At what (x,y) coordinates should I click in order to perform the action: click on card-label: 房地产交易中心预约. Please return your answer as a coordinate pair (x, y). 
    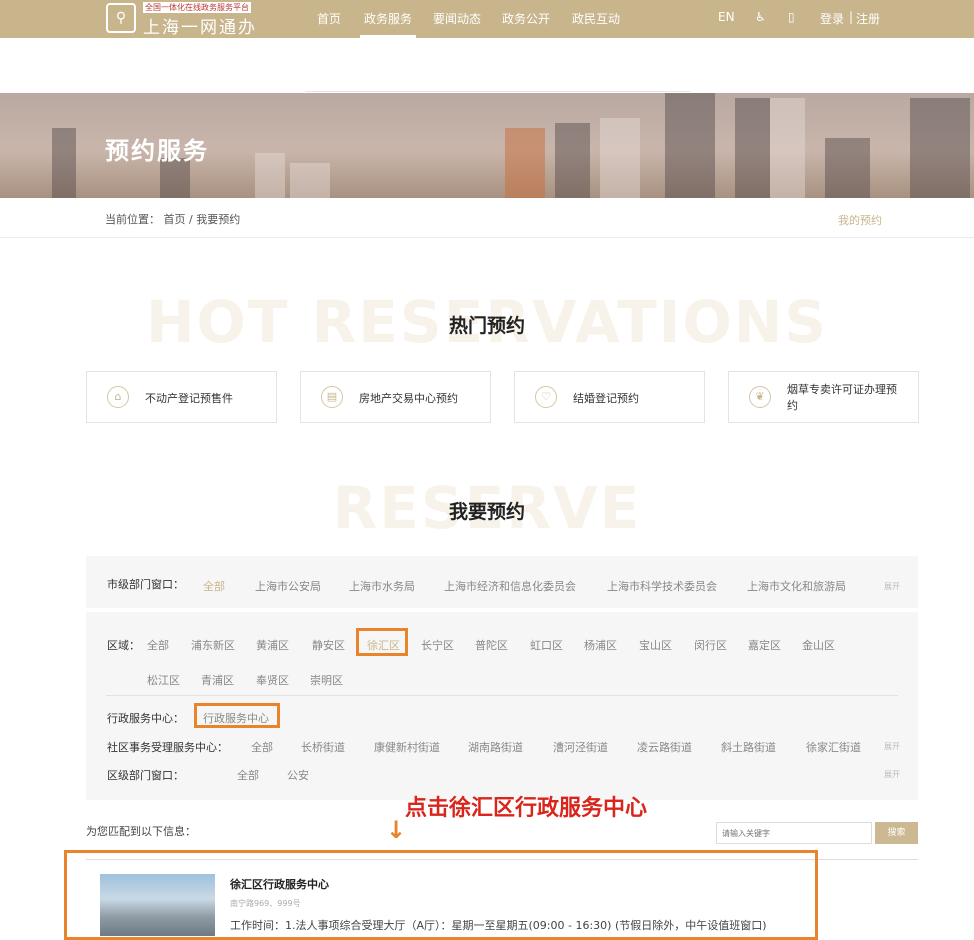
    Looking at the image, I should click on (408, 398).